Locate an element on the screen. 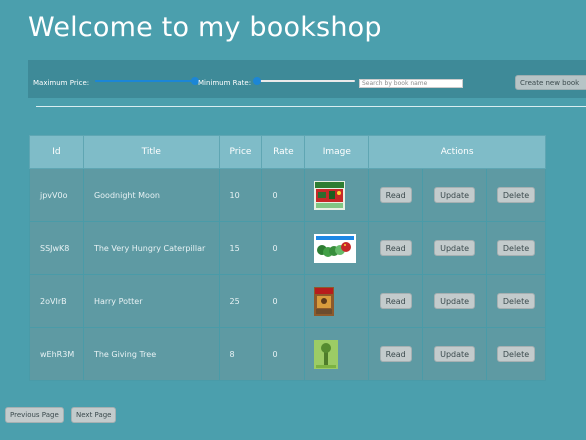 Image resolution: width=586 pixels, height=440 pixels. column-header-actions: Actions is located at coordinates (457, 152).